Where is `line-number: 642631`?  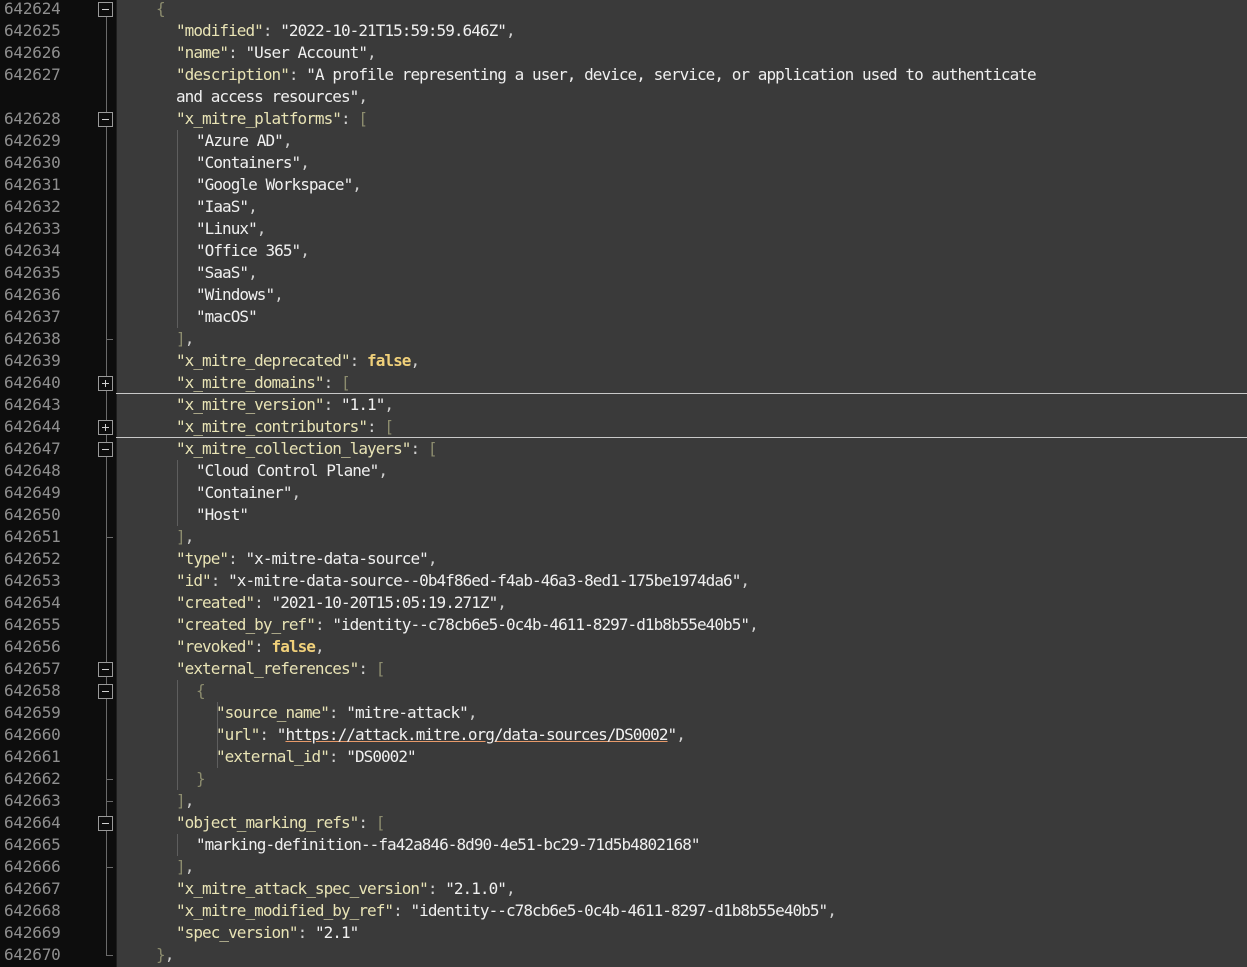
line-number: 642631 is located at coordinates (32, 184).